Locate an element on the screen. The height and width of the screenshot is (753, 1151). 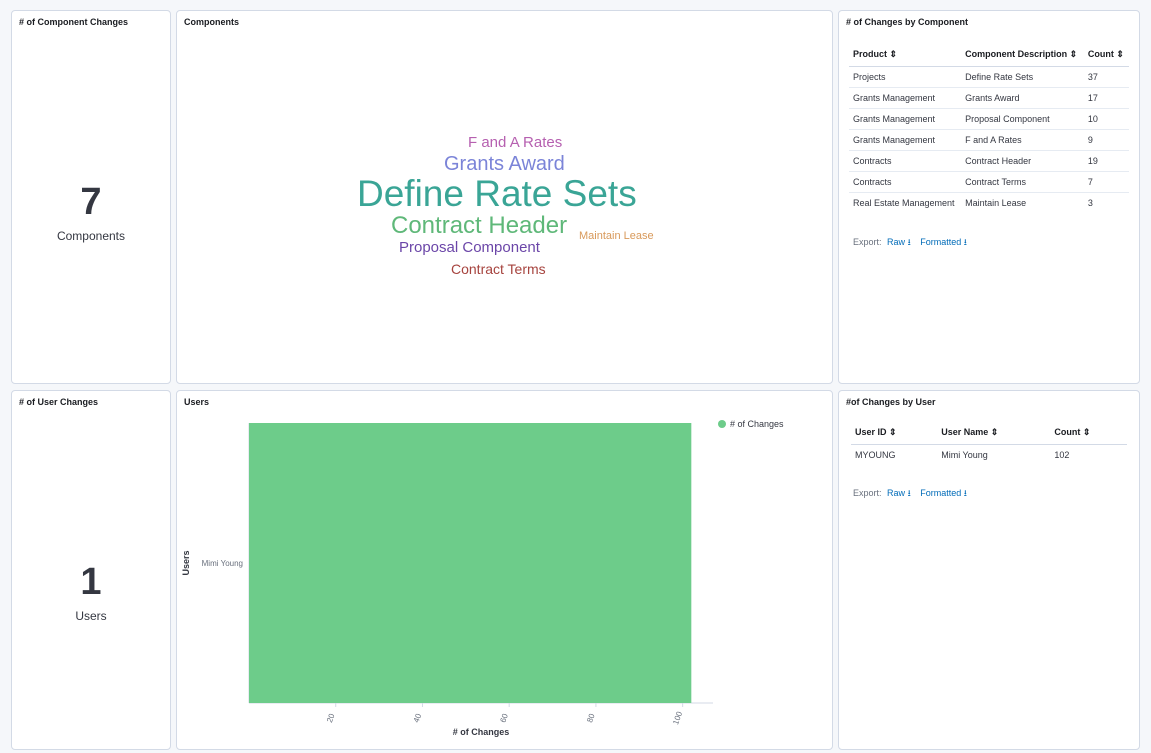
table-row: Grants Management Proposal Component 10 is located at coordinates (989, 119).